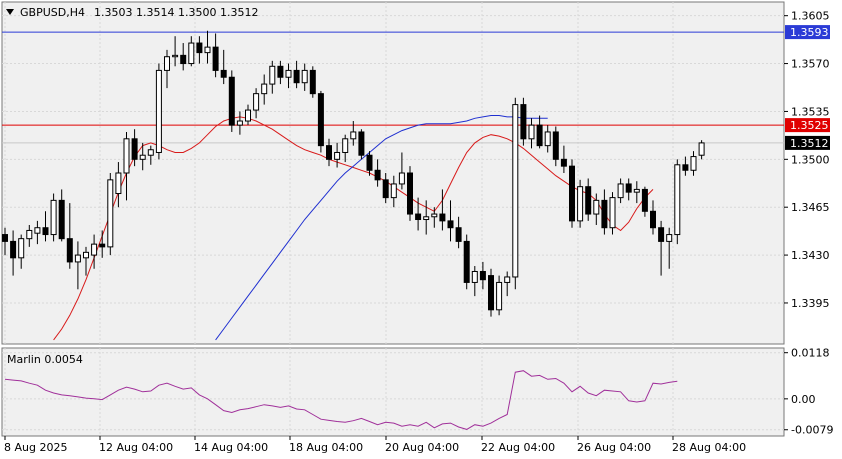 The height and width of the screenshot is (459, 842). What do you see at coordinates (136, 447) in the screenshot?
I see `x-tick-label: 12 Aug 04:00` at bounding box center [136, 447].